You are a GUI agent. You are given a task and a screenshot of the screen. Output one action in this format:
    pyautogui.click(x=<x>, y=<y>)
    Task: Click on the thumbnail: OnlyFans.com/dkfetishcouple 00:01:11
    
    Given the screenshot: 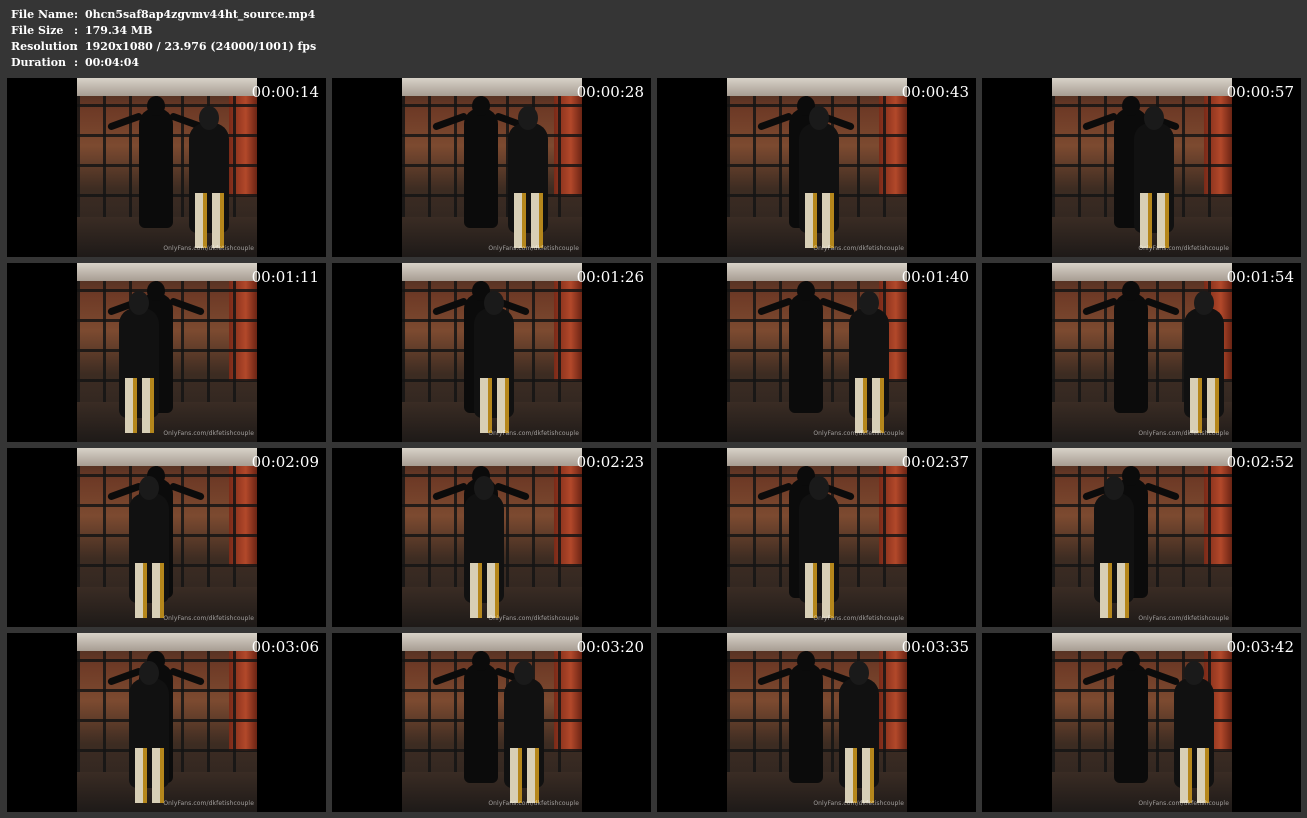 What is the action you would take?
    pyautogui.click(x=166, y=352)
    